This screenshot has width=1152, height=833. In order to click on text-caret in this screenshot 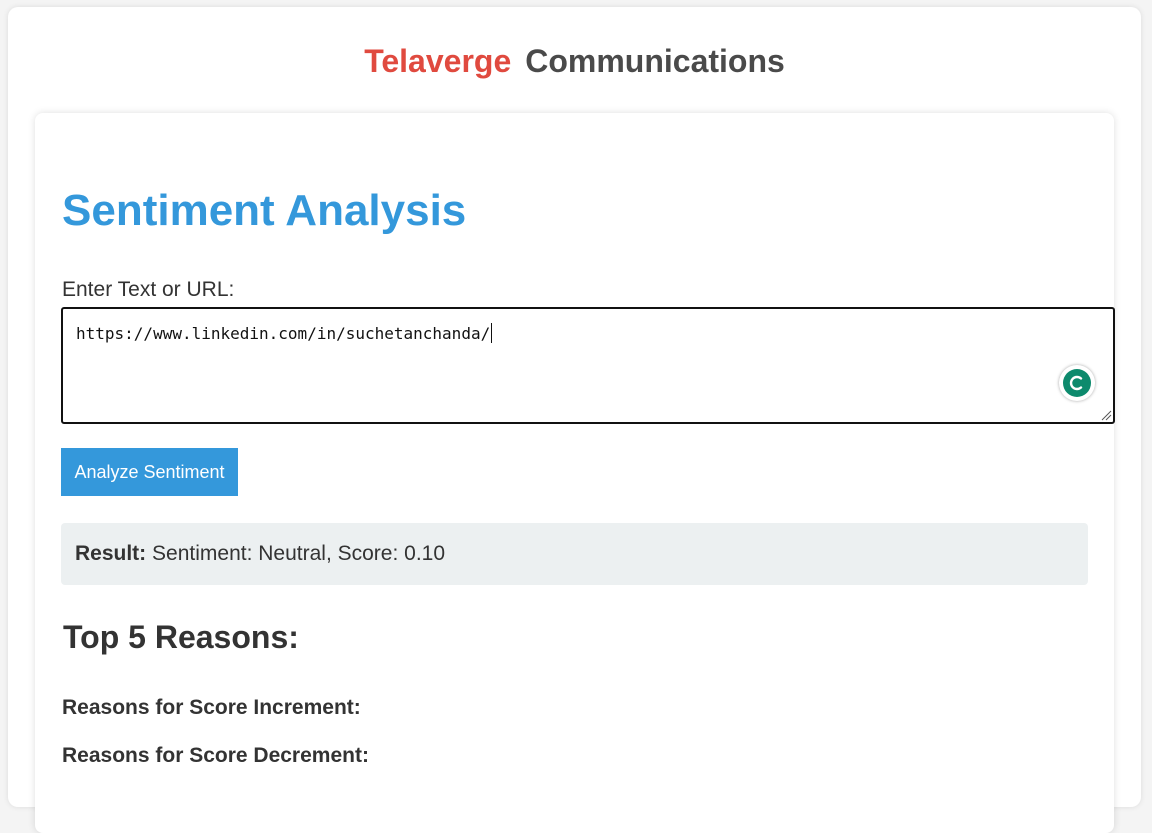, I will do `click(492, 333)`.